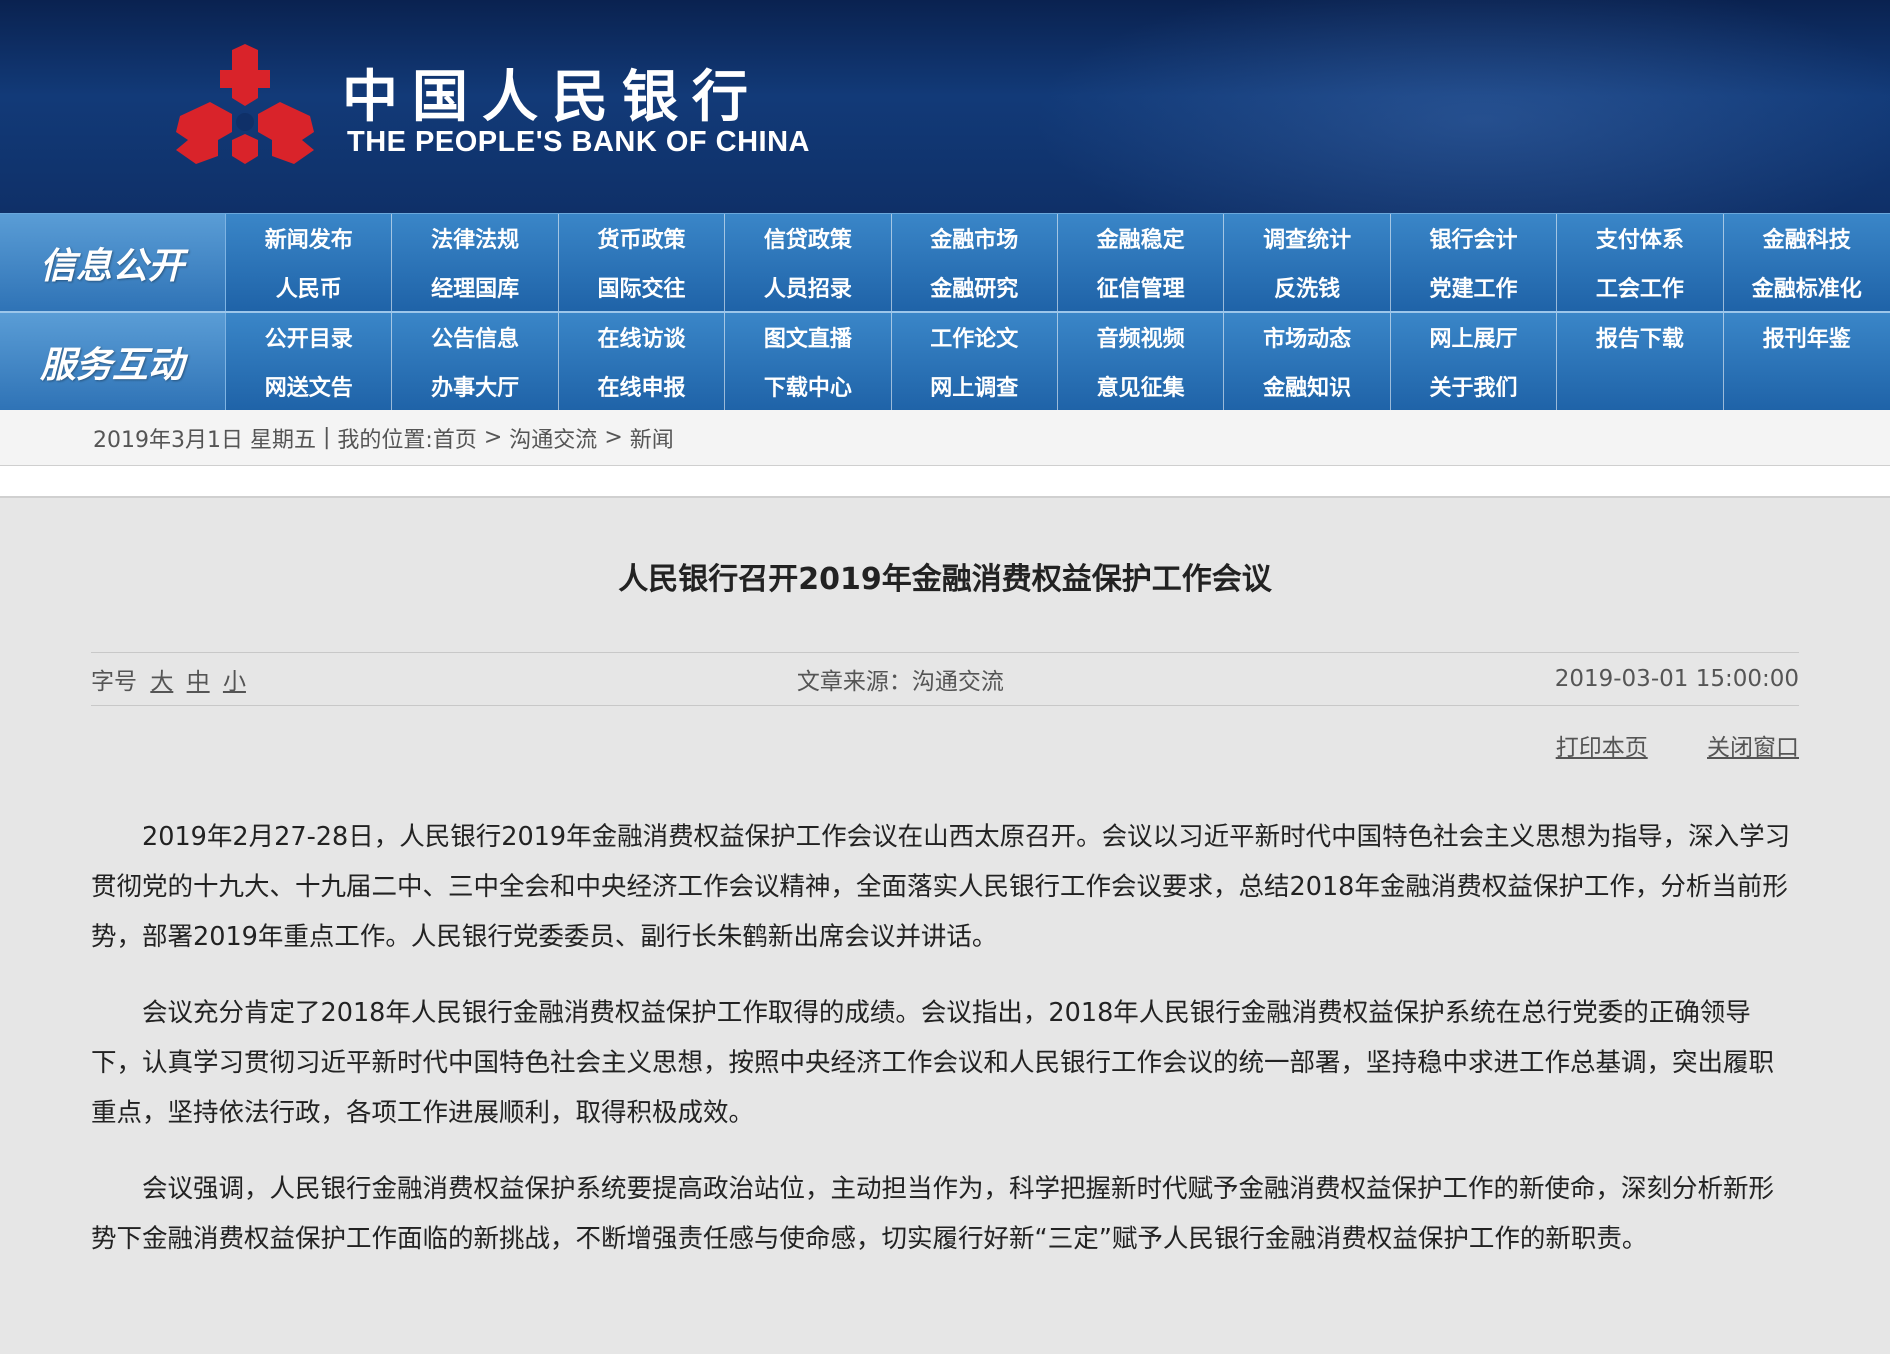 This screenshot has width=1890, height=1354. I want to click on nav-item-rmb: 人民币, so click(309, 286).